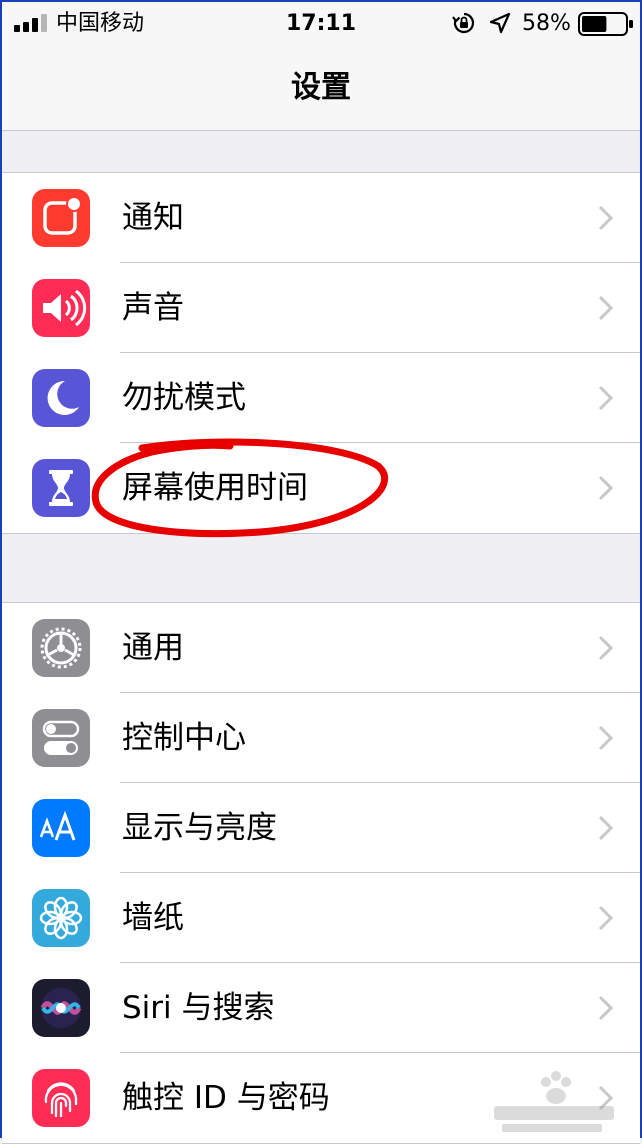 This screenshot has height=1144, width=642. What do you see at coordinates (61, 828) in the screenshot?
I see `text-size-icon` at bounding box center [61, 828].